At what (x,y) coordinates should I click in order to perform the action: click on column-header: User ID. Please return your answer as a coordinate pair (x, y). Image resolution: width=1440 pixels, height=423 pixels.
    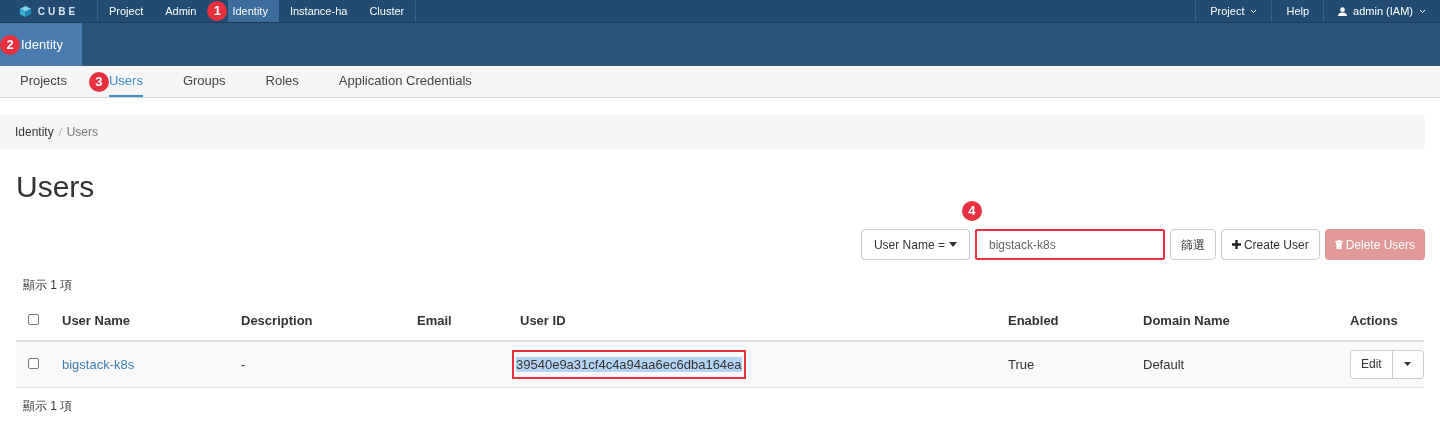
    Looking at the image, I should click on (543, 321).